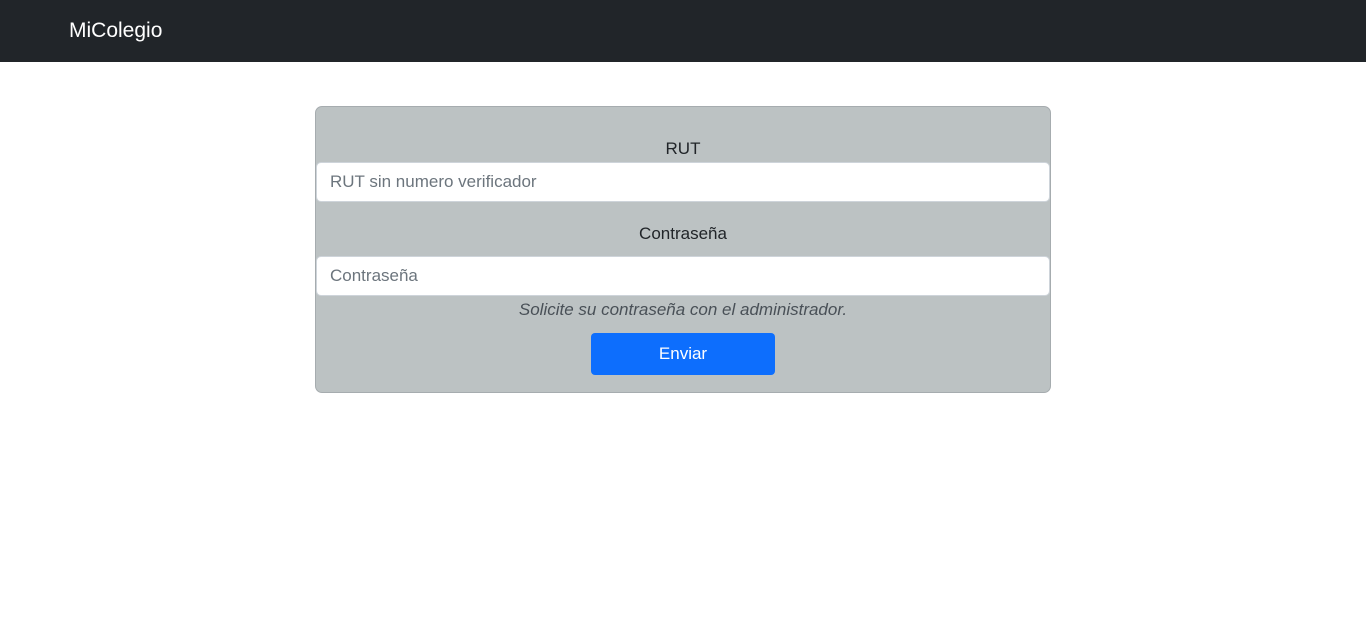  I want to click on rut-label: RUT, so click(683, 148).